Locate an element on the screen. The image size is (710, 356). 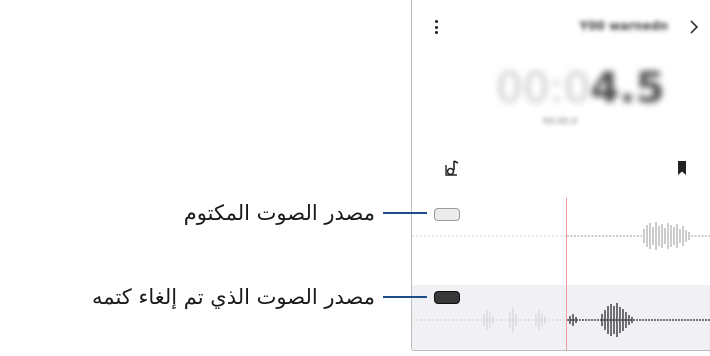
timer-main-digits: 4.5 is located at coordinates (627, 87).